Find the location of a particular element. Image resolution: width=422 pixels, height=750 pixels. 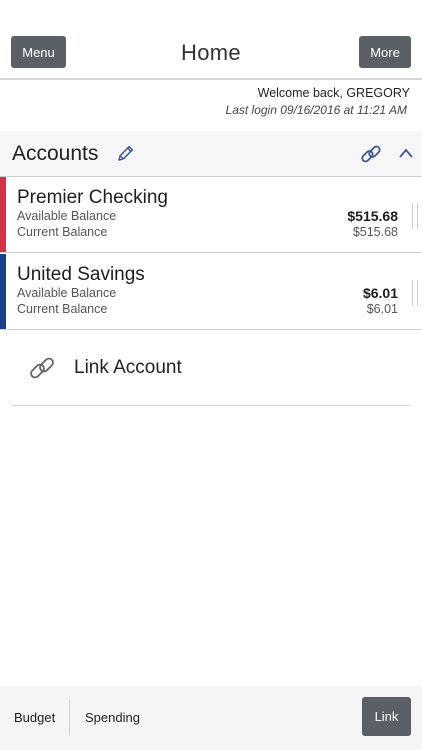

tab-budget: Budget is located at coordinates (34, 717).